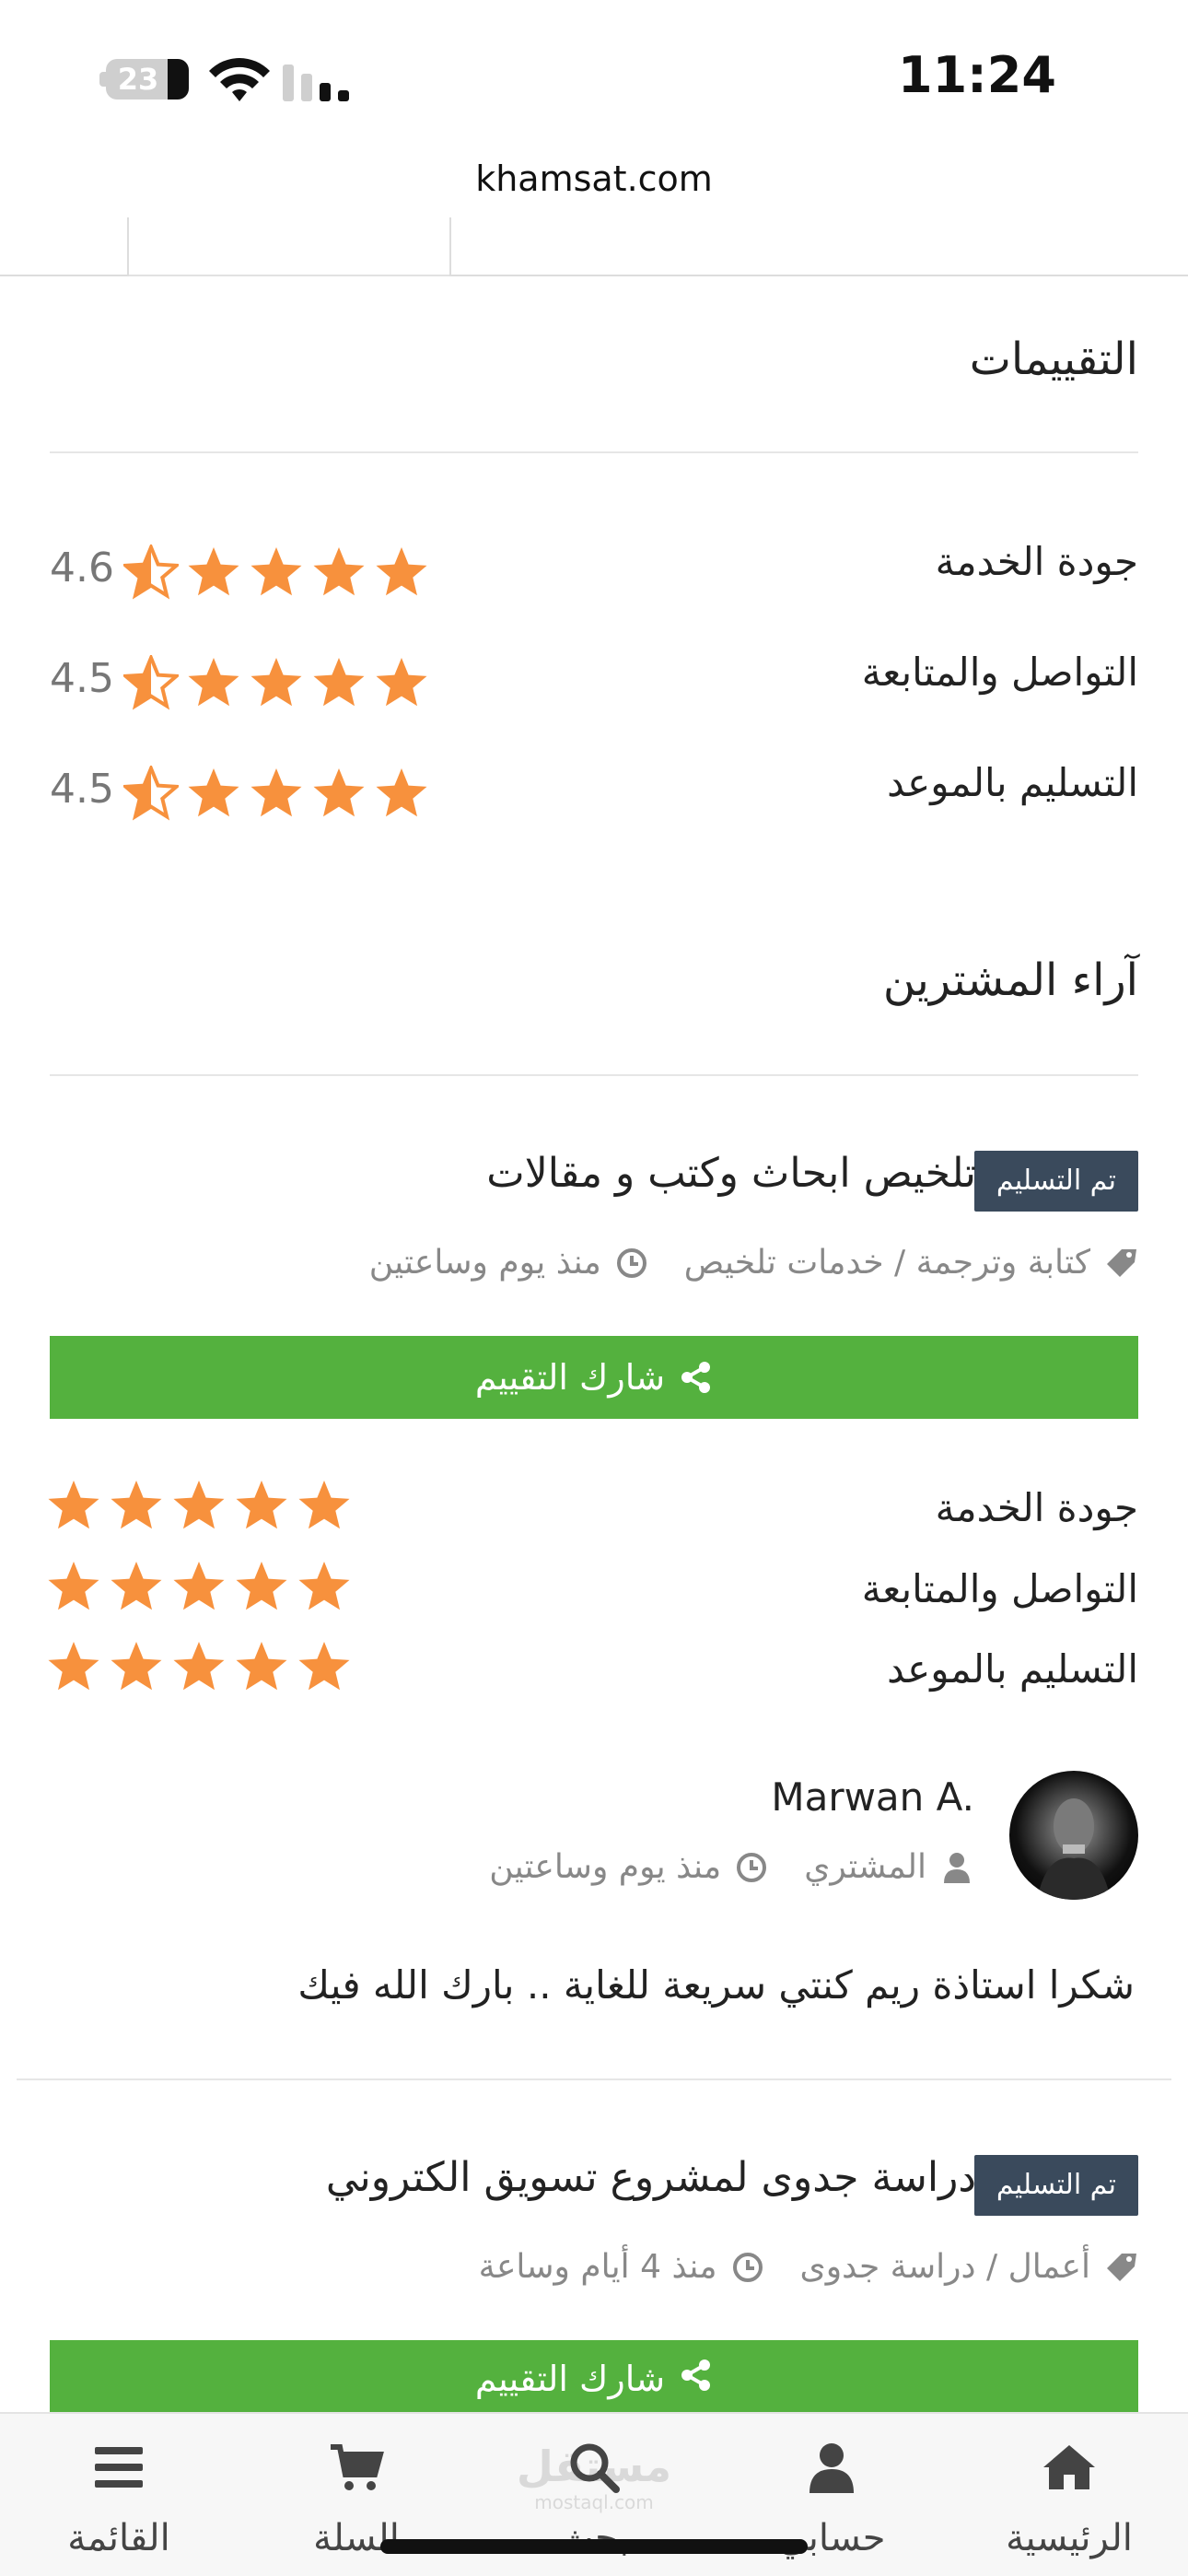 This screenshot has height=2576, width=1188. What do you see at coordinates (1069, 2538) in the screenshot?
I see `nav-home-label: الرئيسية` at bounding box center [1069, 2538].